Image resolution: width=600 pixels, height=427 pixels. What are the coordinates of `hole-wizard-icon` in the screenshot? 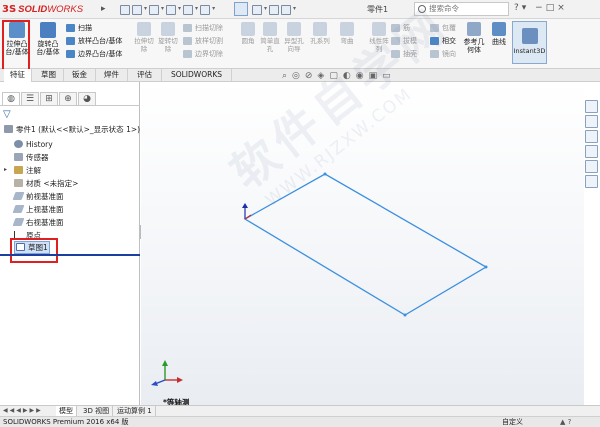 It's located at (294, 29).